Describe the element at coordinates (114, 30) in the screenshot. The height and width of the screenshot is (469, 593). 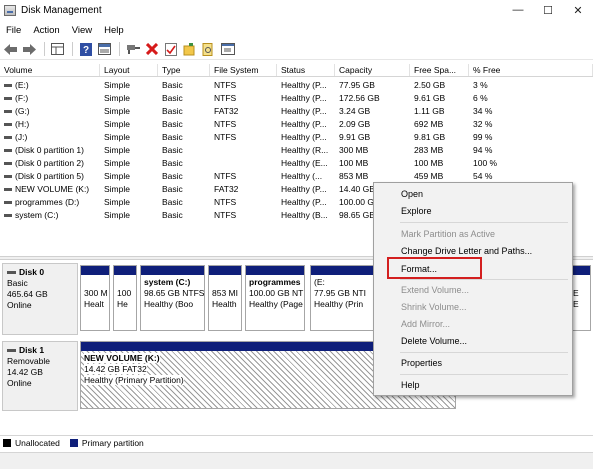
I see `menu-help: Help` at that location.